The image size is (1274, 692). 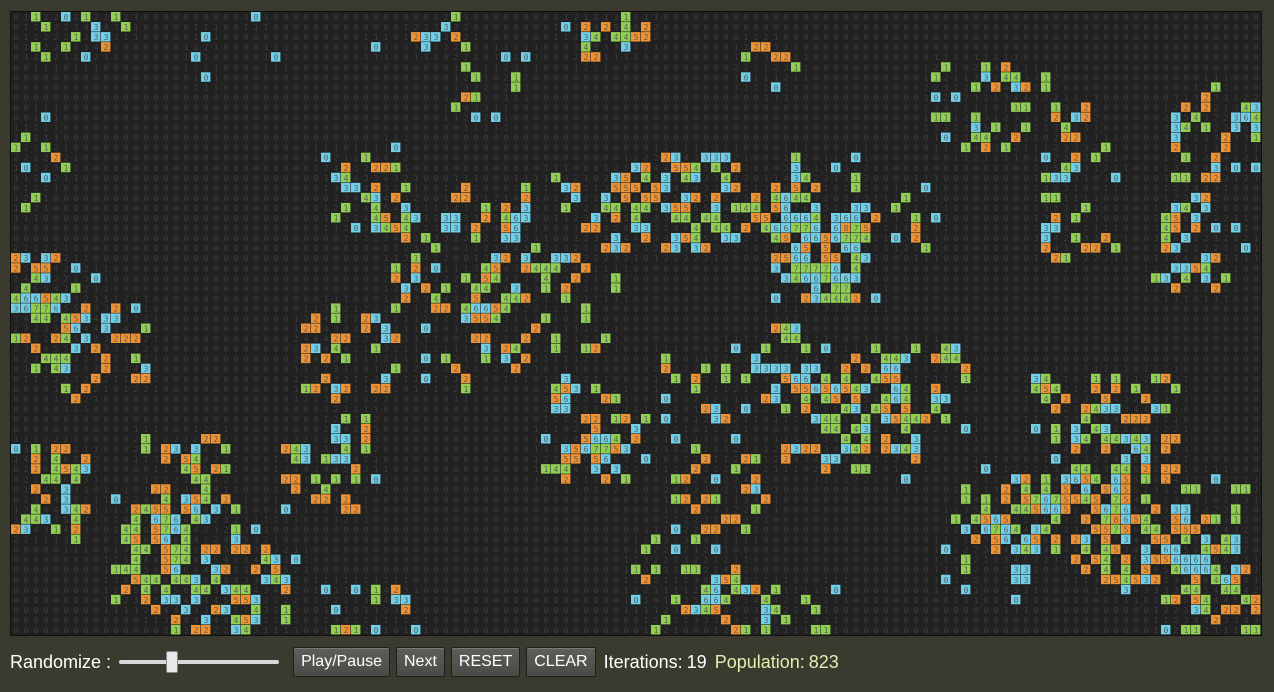 What do you see at coordinates (866, 248) in the screenshot?
I see `cell-count: 5` at bounding box center [866, 248].